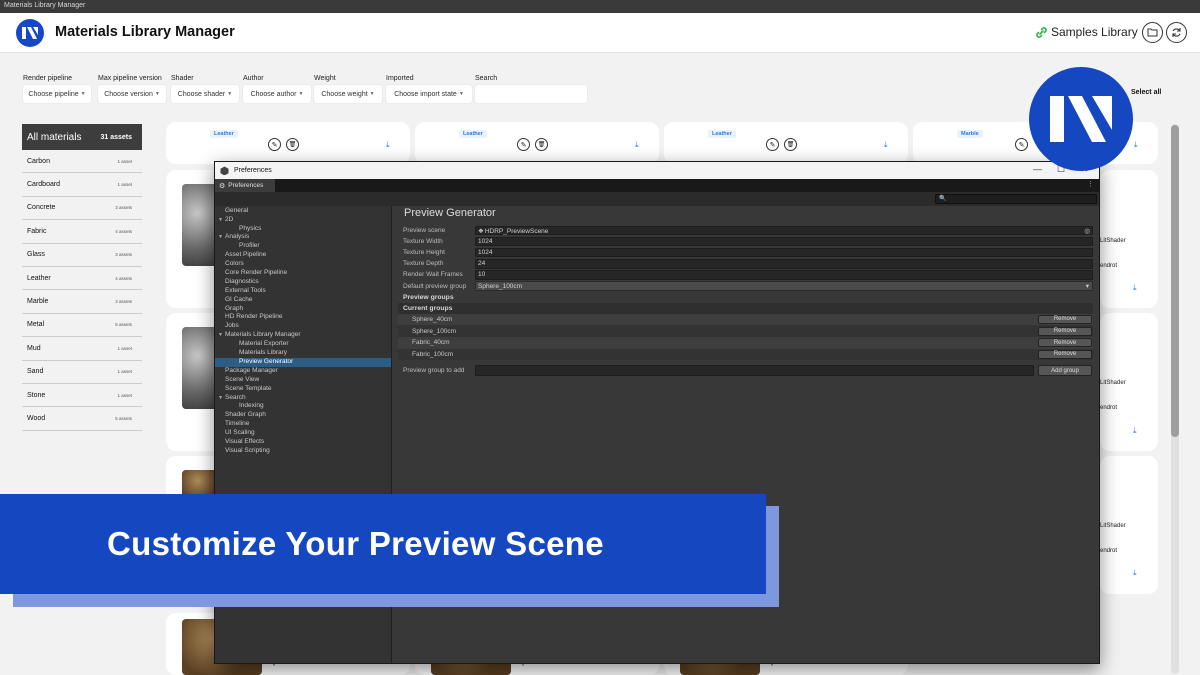  Describe the element at coordinates (303, 273) in the screenshot. I see `tree-item: Core Render Pipeline` at that location.